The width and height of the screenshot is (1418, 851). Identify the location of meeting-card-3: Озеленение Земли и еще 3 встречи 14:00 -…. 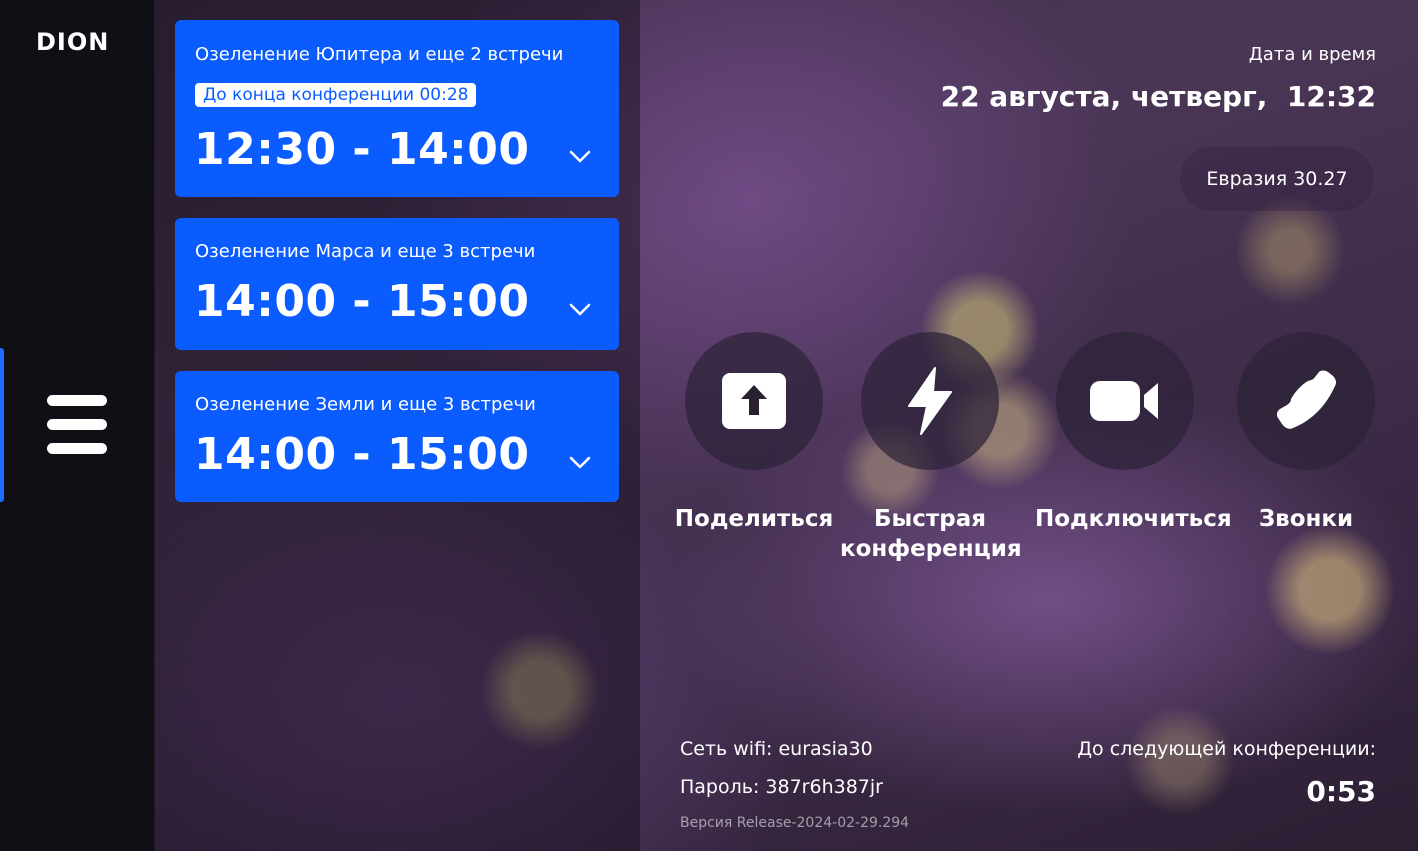
(397, 436).